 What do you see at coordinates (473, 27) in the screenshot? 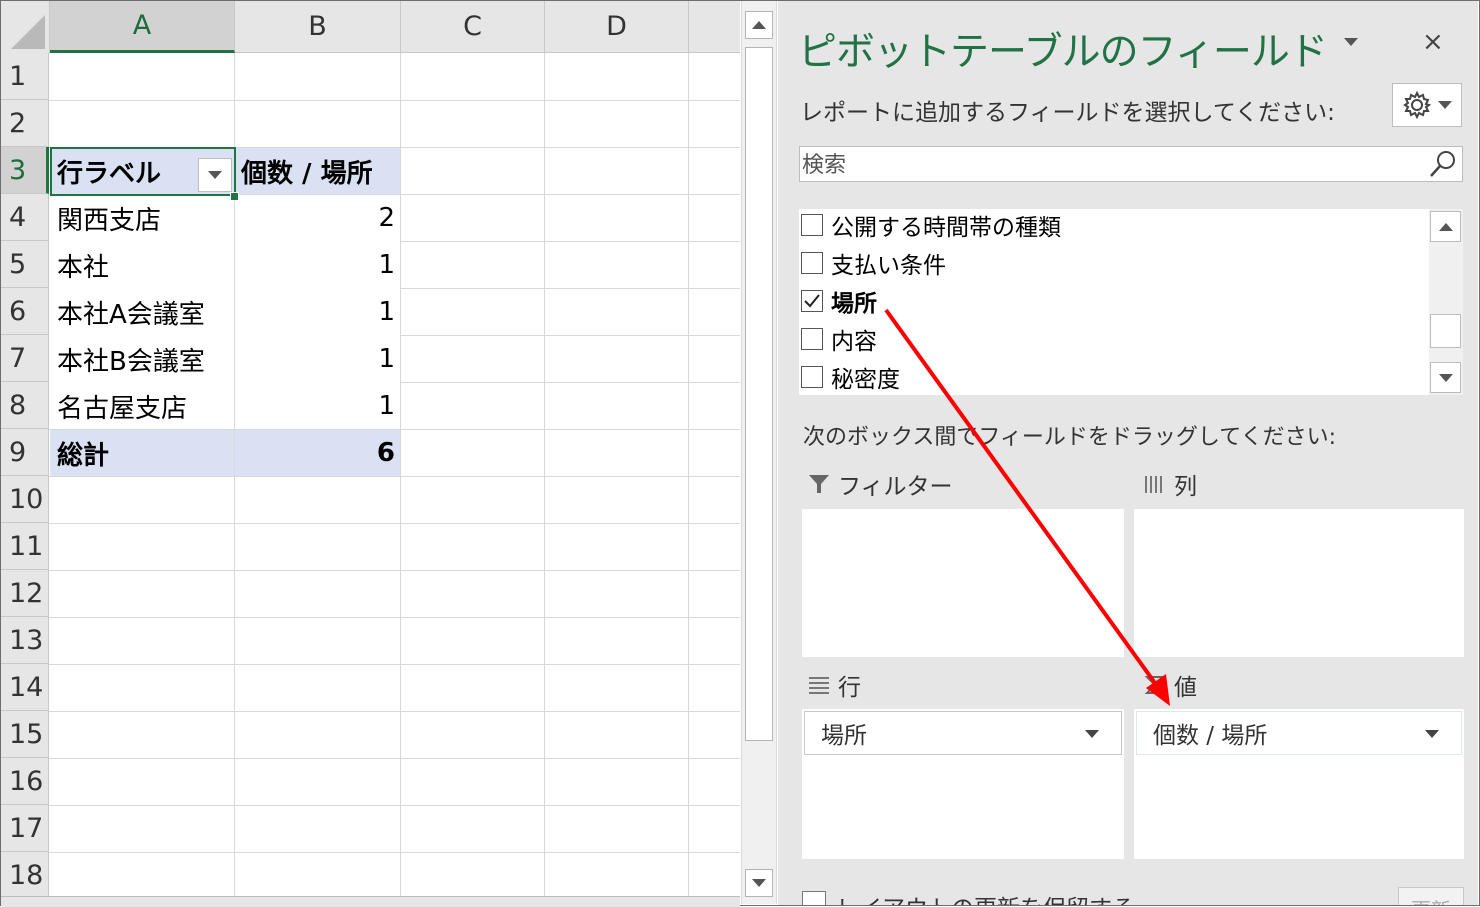
I see `column-header-c: C` at bounding box center [473, 27].